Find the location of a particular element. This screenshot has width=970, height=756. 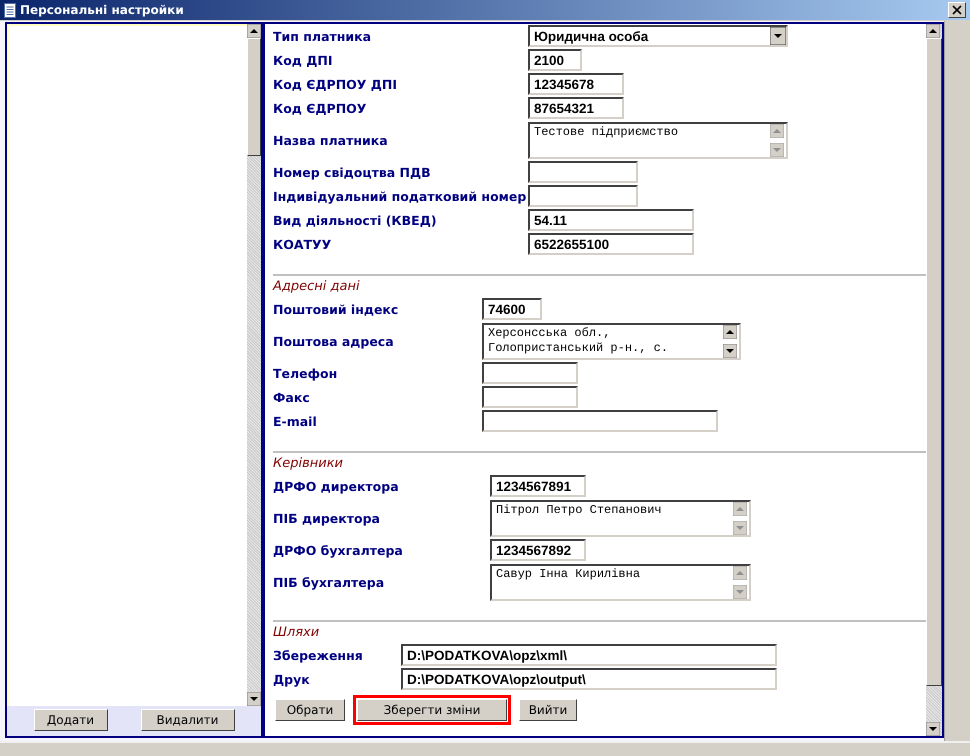

field-label: Вид діяльності (КВЕД) is located at coordinates (355, 220).